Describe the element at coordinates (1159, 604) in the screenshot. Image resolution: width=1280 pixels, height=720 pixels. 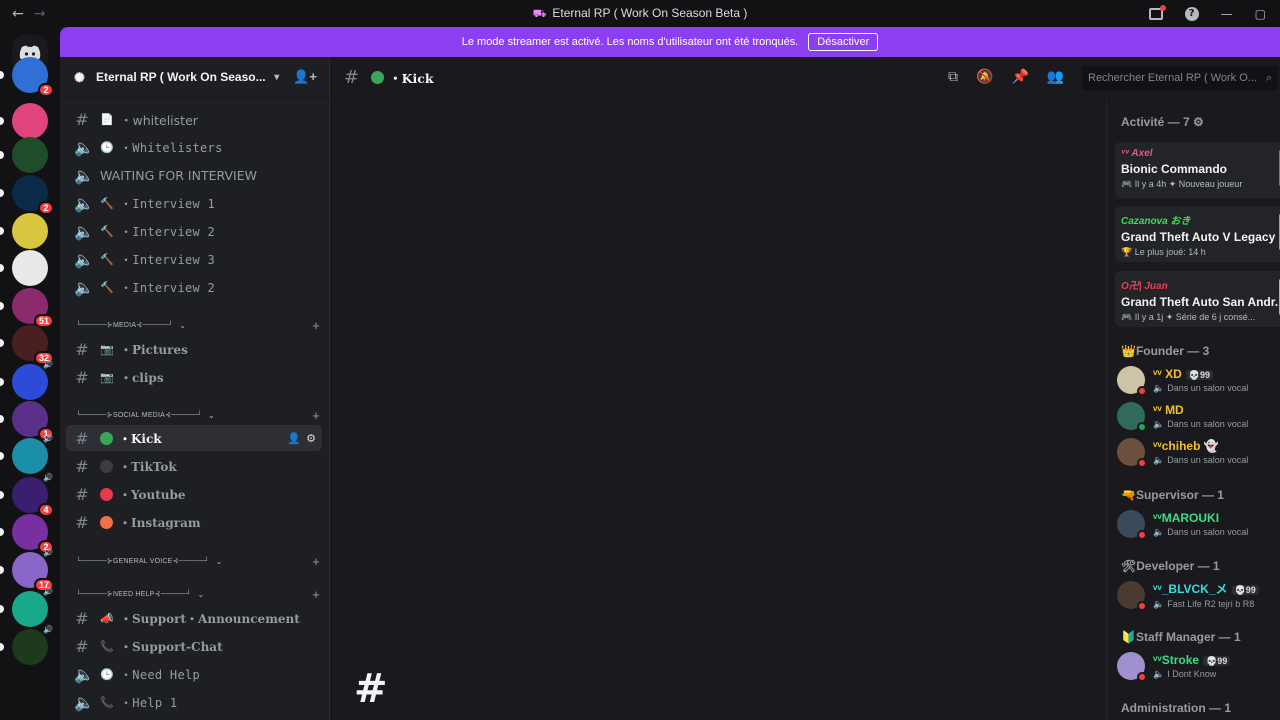
I see `voice-activity-icon: 🔈` at that location.